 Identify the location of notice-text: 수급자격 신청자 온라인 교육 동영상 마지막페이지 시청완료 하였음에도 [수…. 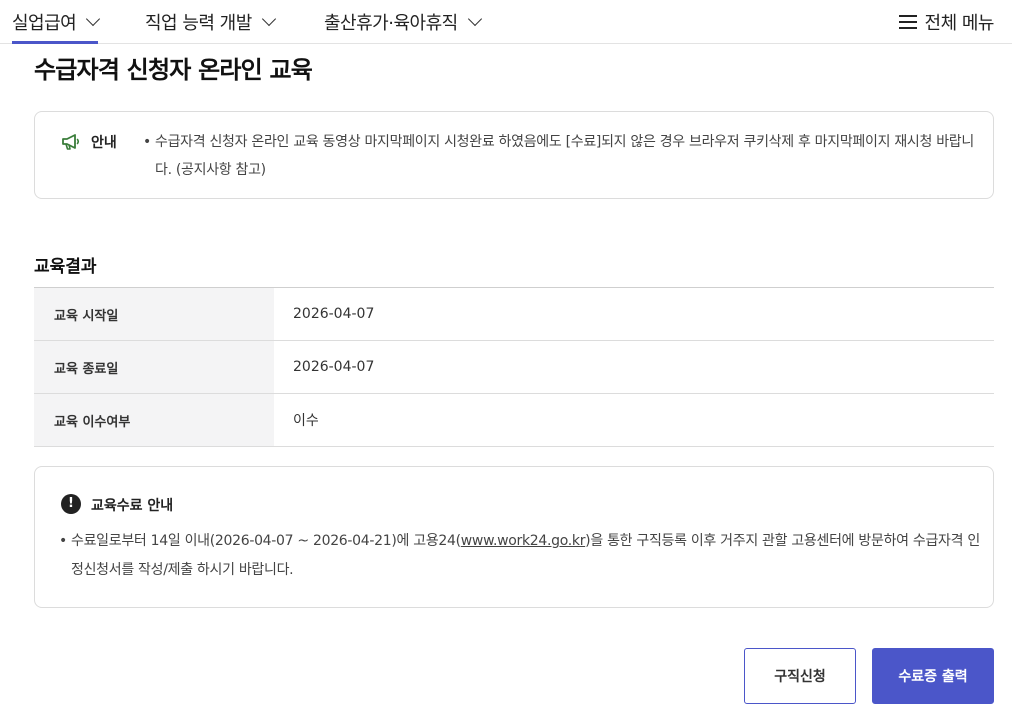
(564, 156).